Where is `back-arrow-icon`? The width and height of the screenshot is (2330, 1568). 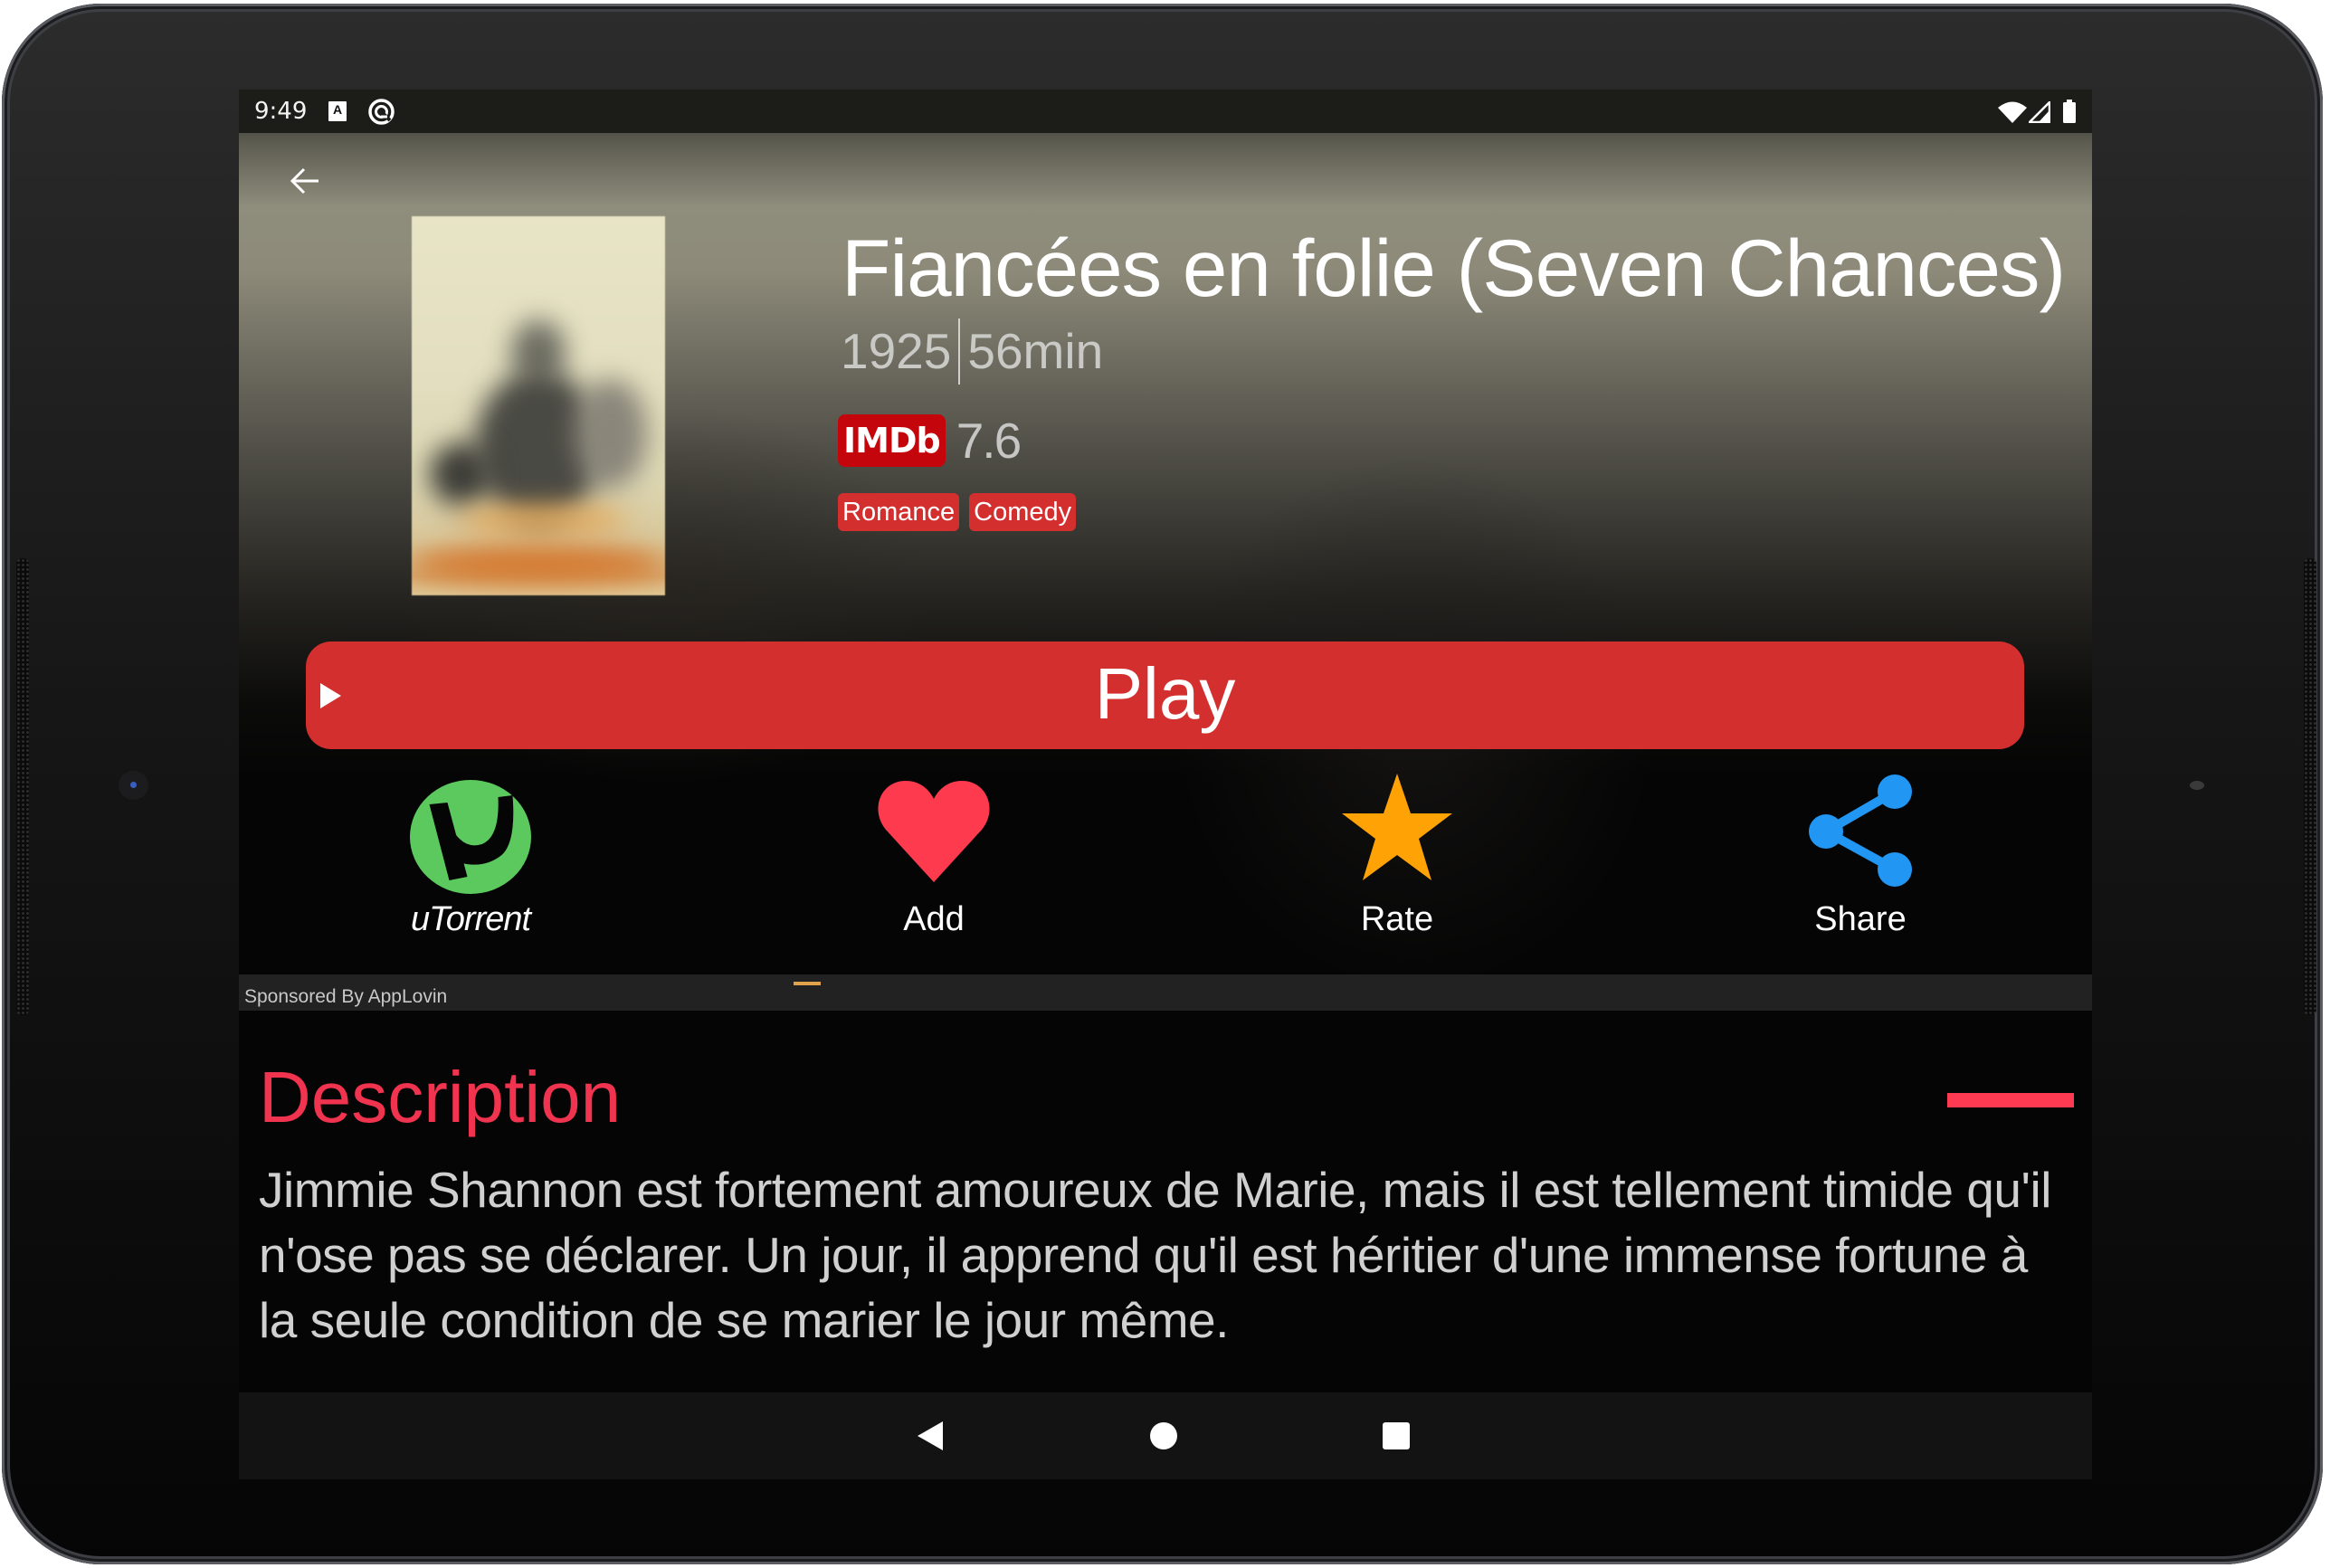 back-arrow-icon is located at coordinates (305, 181).